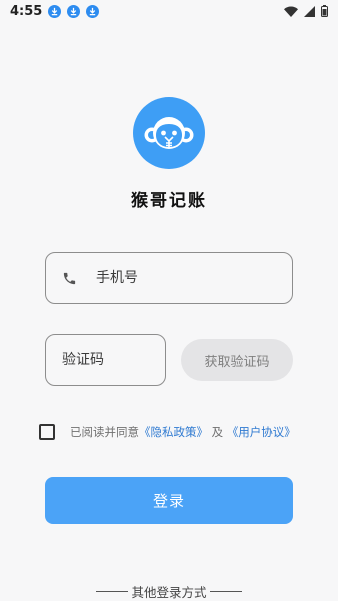  I want to click on status-left: 4:55, so click(55, 11).